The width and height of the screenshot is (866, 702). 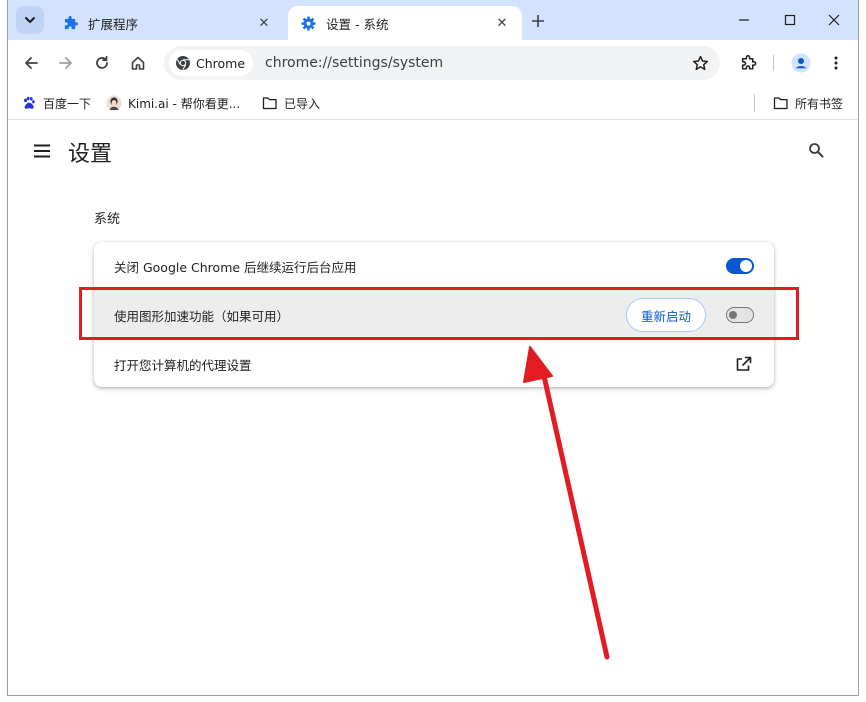 I want to click on star-icon, so click(x=700, y=62).